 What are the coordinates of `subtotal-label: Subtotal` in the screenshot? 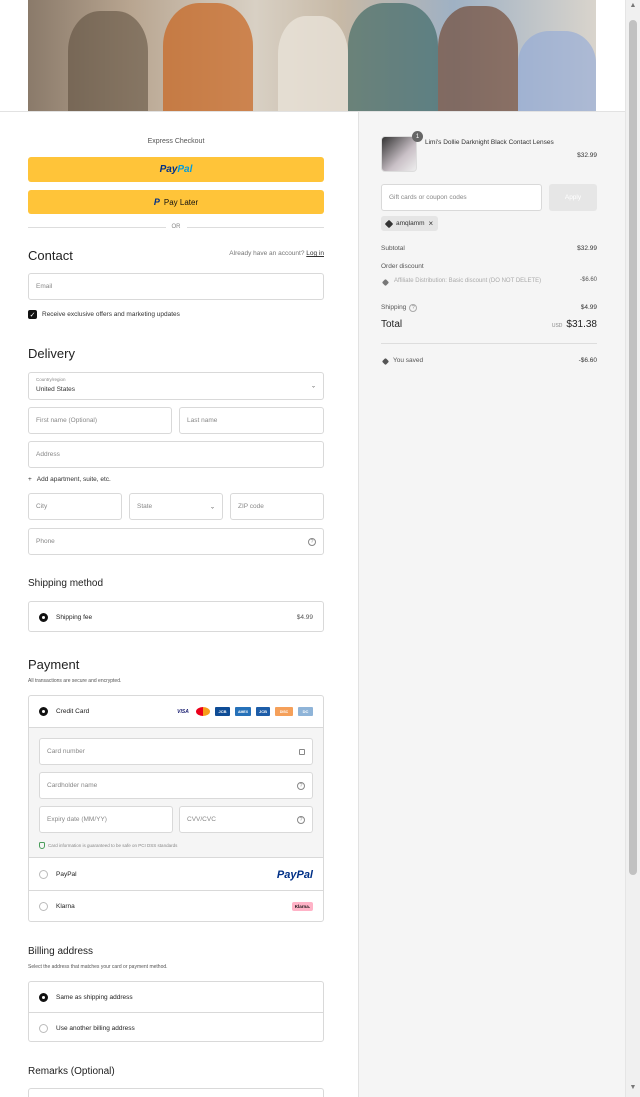 It's located at (393, 248).